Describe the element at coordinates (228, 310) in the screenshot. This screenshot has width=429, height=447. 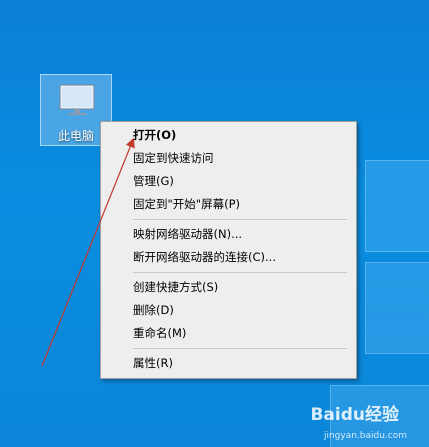
I see `menu-item: 删除(D)` at that location.